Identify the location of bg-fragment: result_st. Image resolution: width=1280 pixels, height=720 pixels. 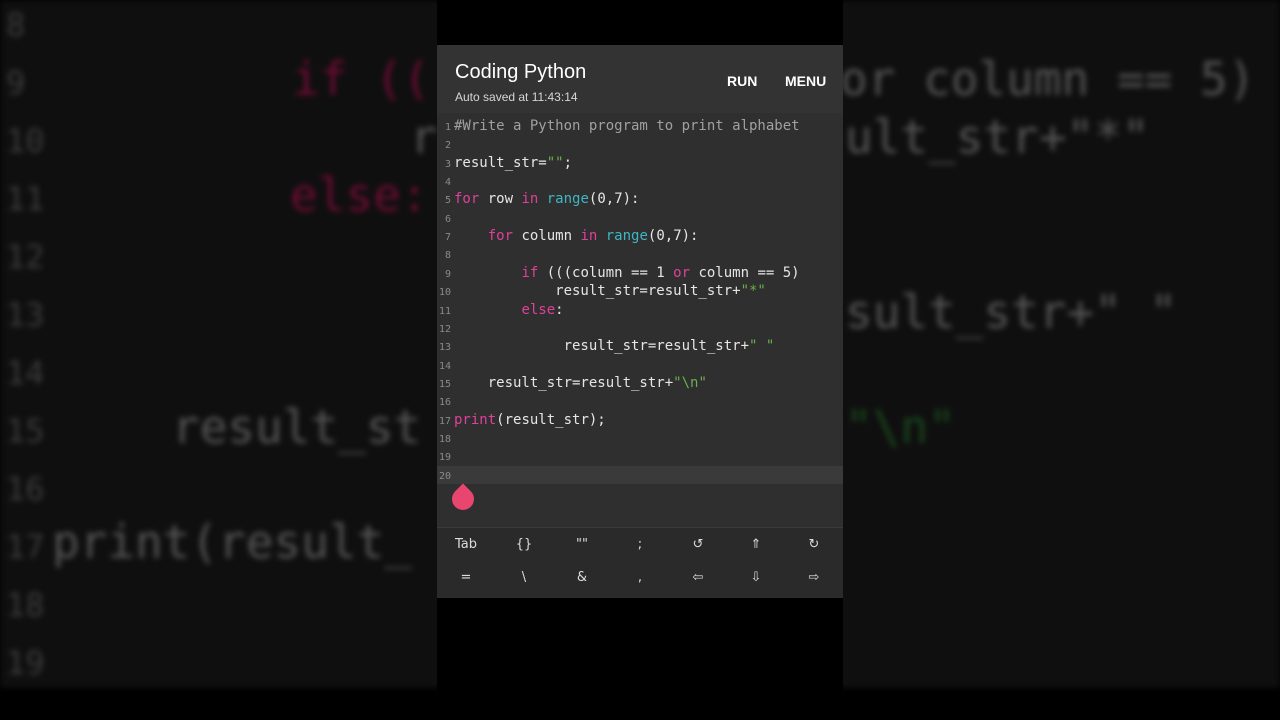
(297, 427).